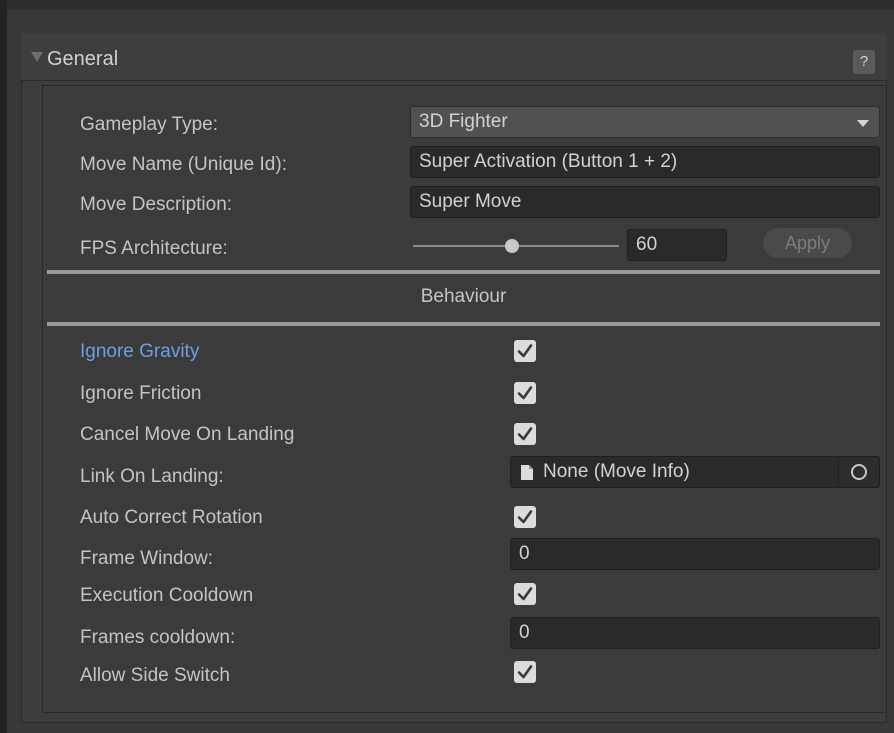 This screenshot has height=733, width=894. I want to click on link-on-landing-label: Link On Landing:, so click(152, 476).